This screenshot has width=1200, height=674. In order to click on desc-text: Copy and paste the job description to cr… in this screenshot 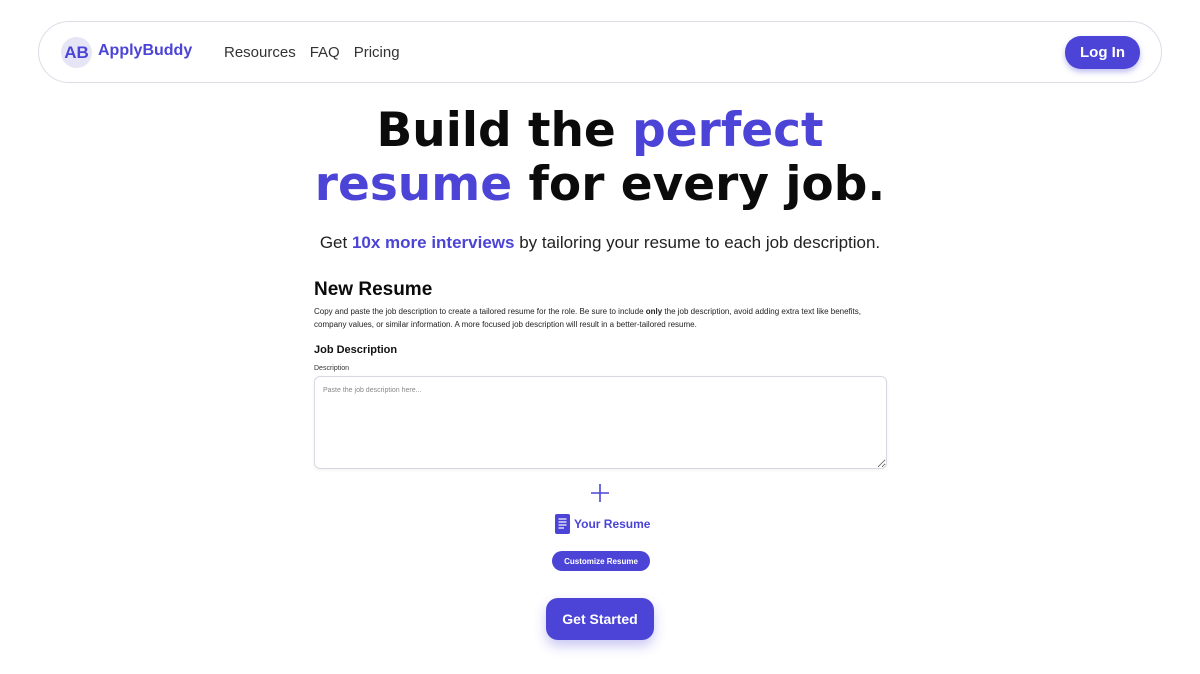, I will do `click(480, 311)`.